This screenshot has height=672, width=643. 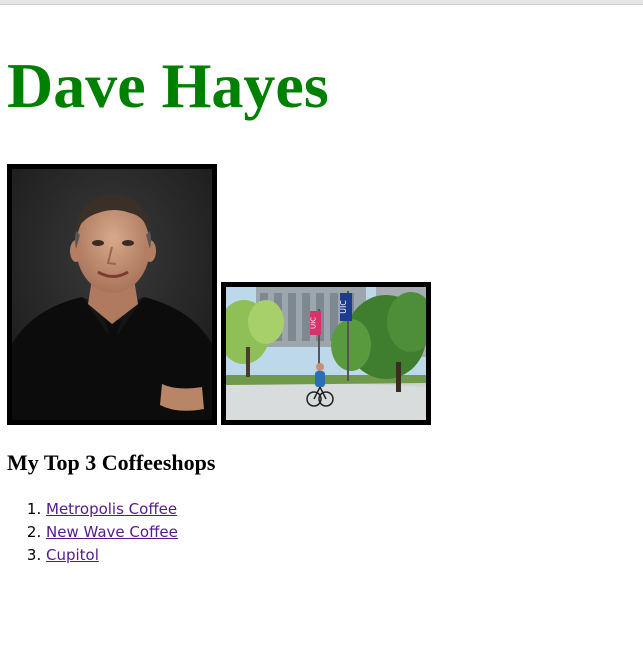 I want to click on list-item: Cupitol, so click(x=112, y=555).